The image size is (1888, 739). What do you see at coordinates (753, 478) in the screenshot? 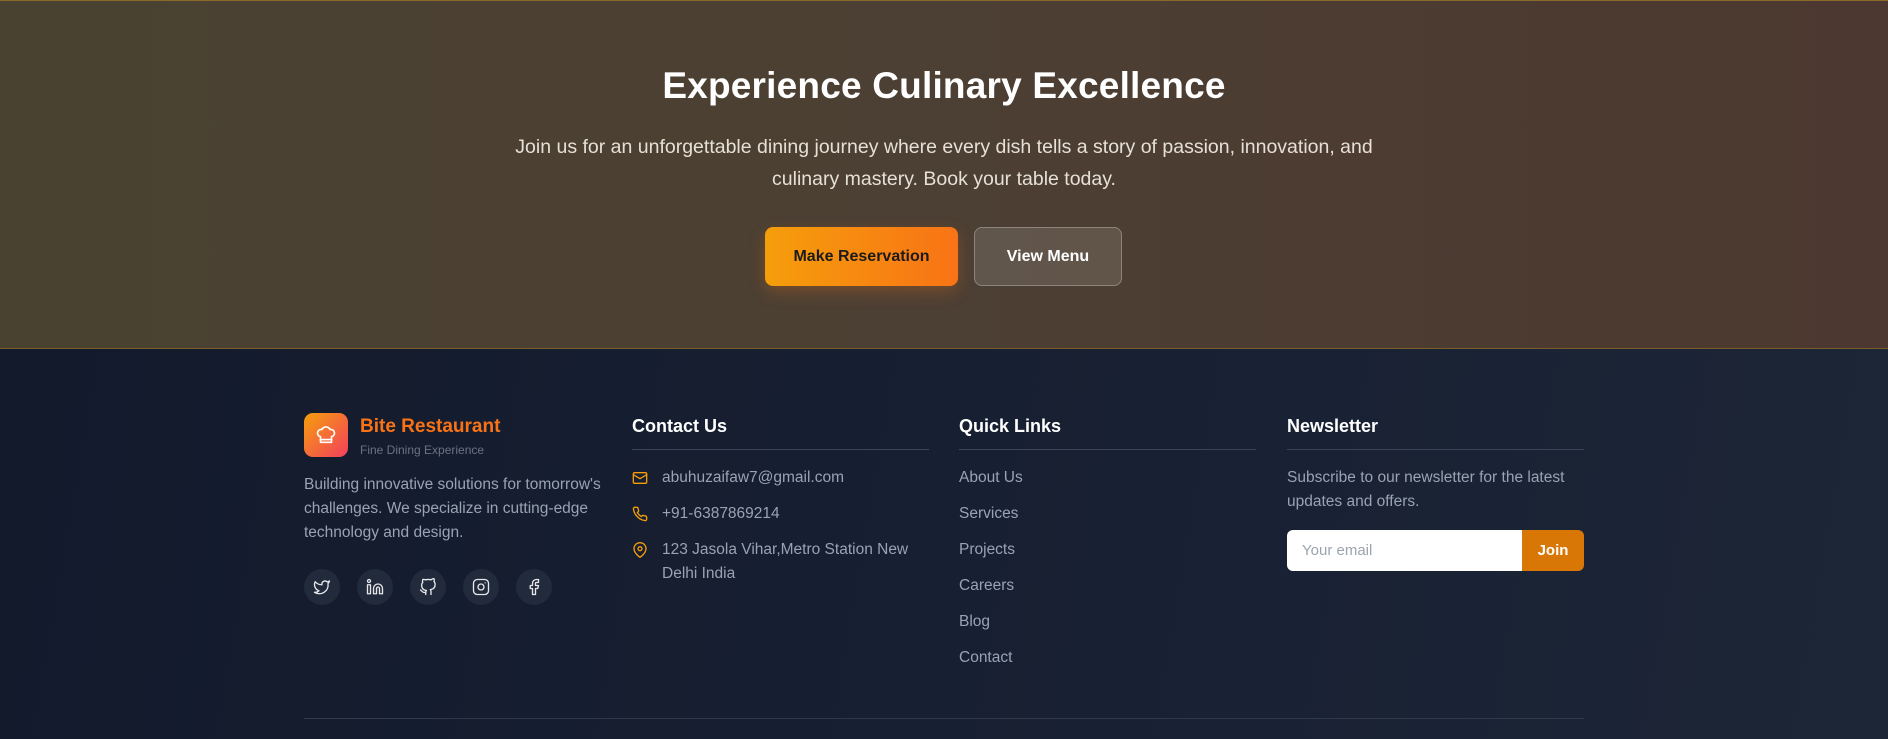
I see `contact-email-text: abuhuzaifaw7@gmail.com` at bounding box center [753, 478].